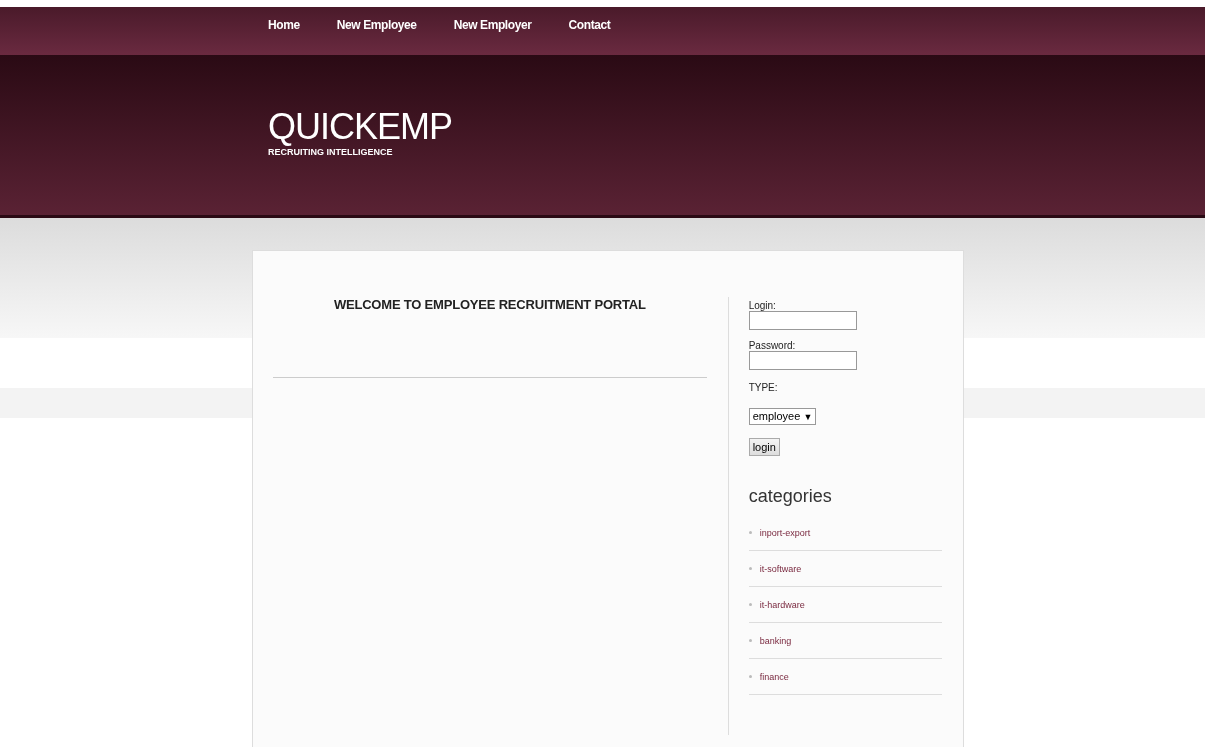  I want to click on type-dropdown: employee ▼, so click(782, 416).